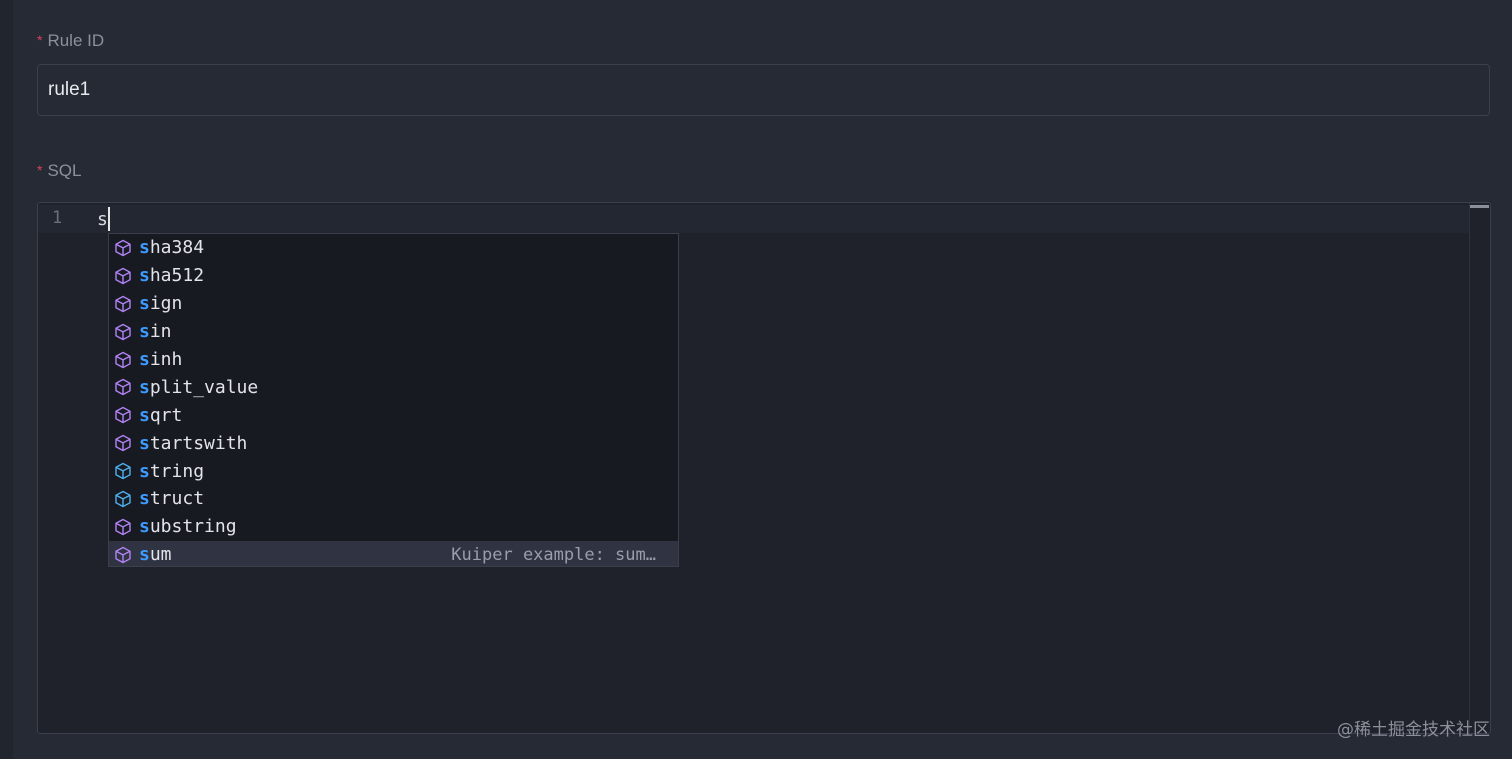 This screenshot has height=759, width=1512. I want to click on watermark: @稀土掘金技术社区, so click(1413, 730).